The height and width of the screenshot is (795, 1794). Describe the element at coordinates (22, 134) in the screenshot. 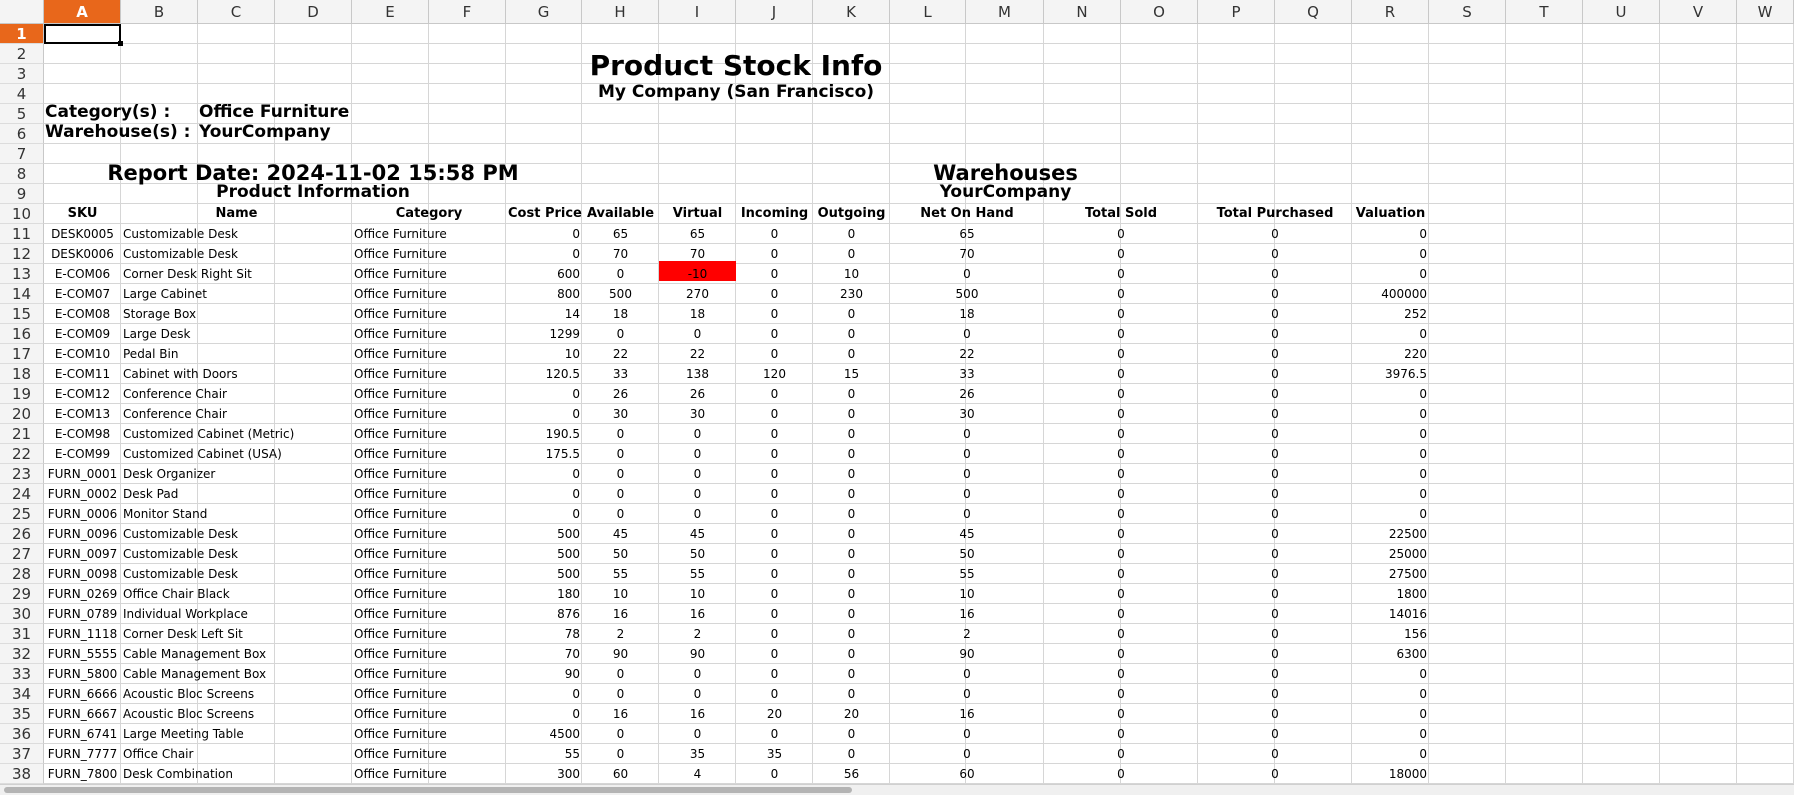

I see `row-header-6: 6` at that location.